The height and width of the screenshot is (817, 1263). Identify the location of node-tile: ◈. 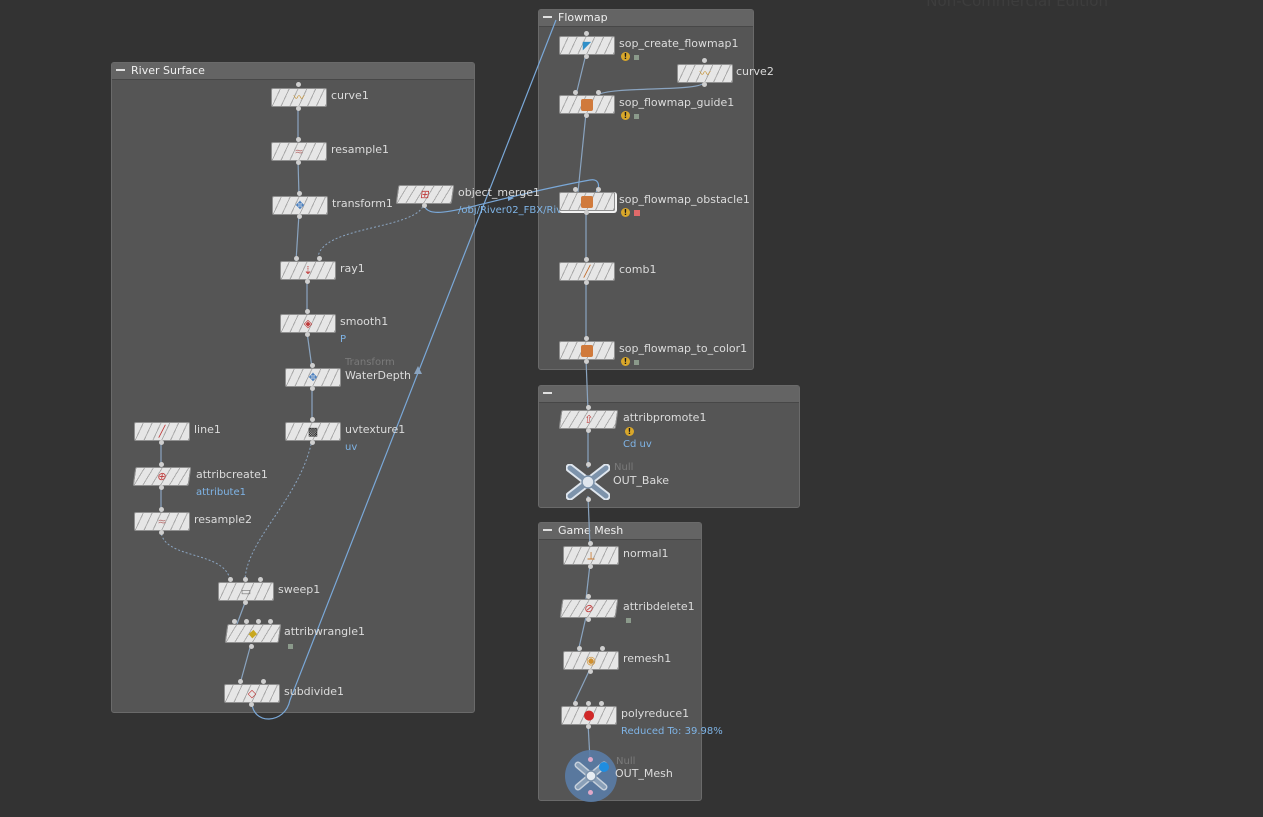
(308, 323).